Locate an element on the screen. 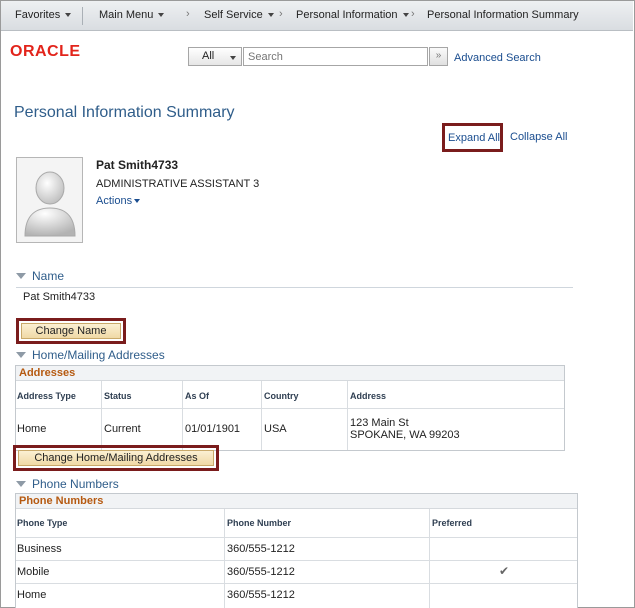 The image size is (635, 608). expand-all-link: Expand All is located at coordinates (472, 137).